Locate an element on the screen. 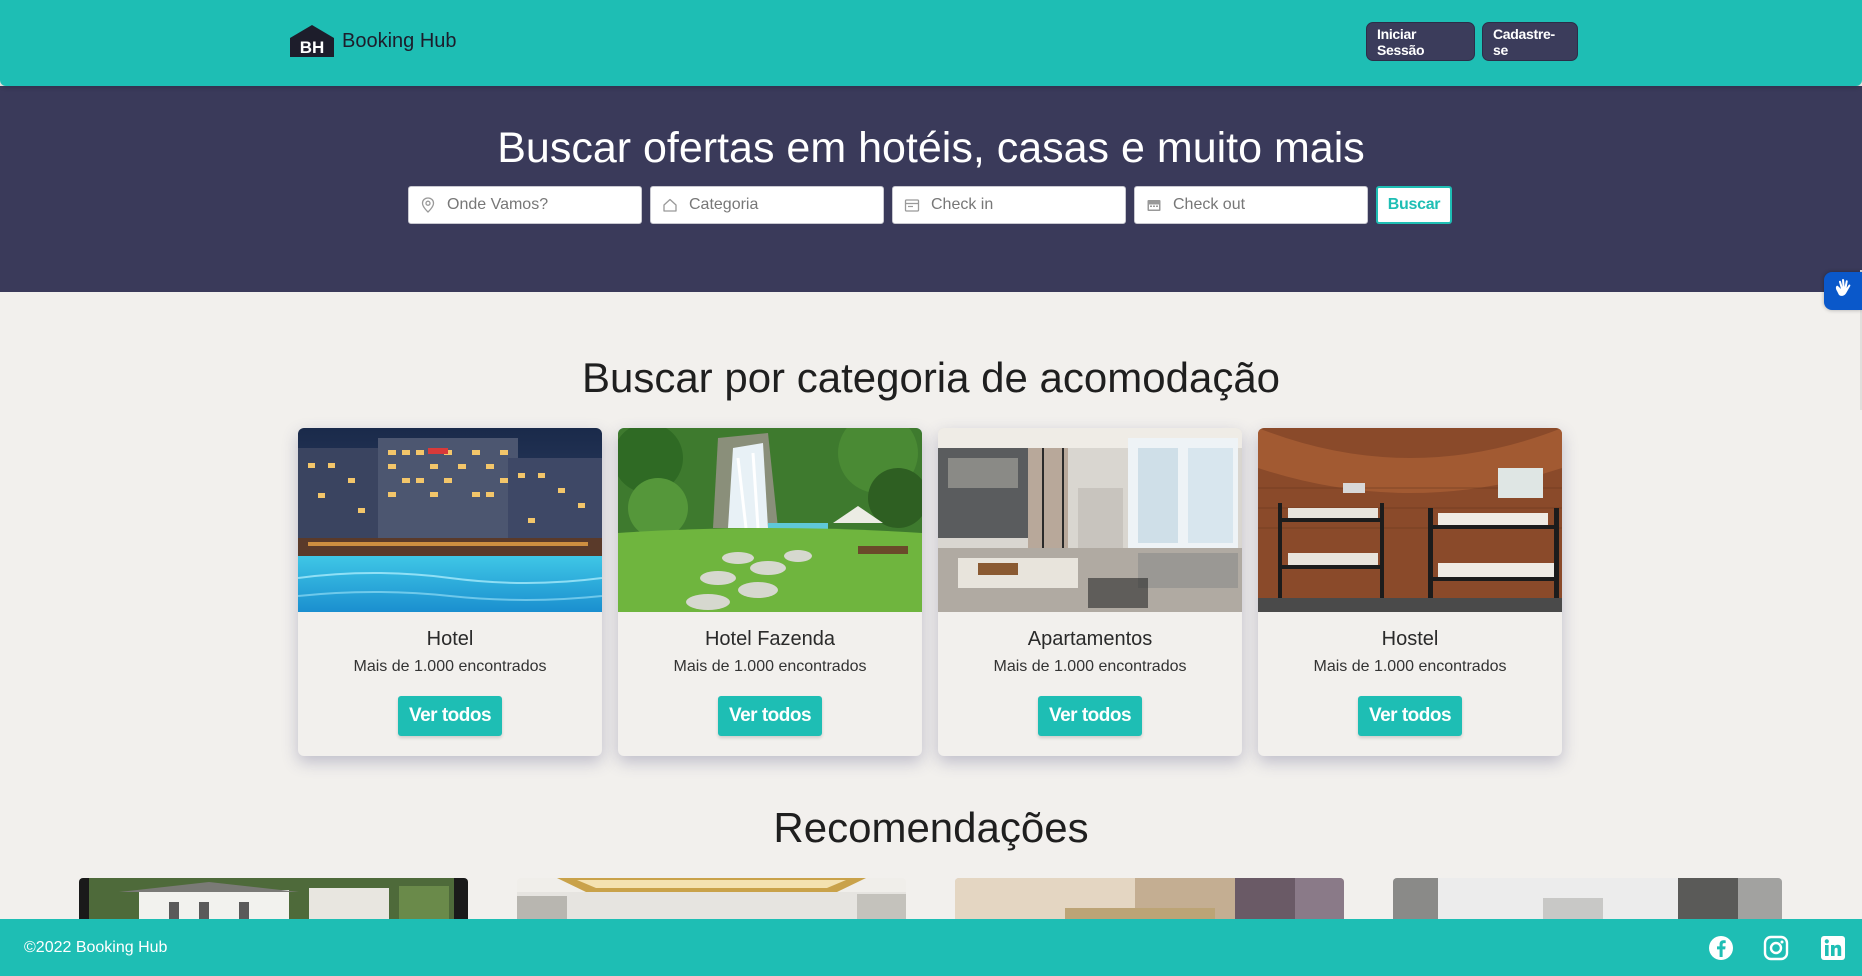 Image resolution: width=1862 pixels, height=976 pixels. location-pin-icon is located at coordinates (428, 205).